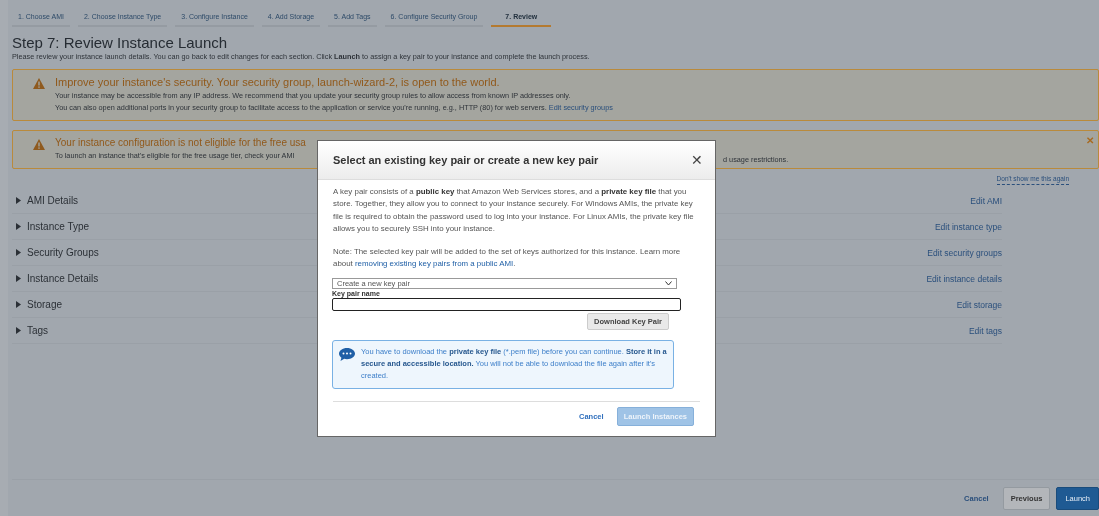  Describe the element at coordinates (506, 304) in the screenshot. I see `key-pair-name-field` at that location.